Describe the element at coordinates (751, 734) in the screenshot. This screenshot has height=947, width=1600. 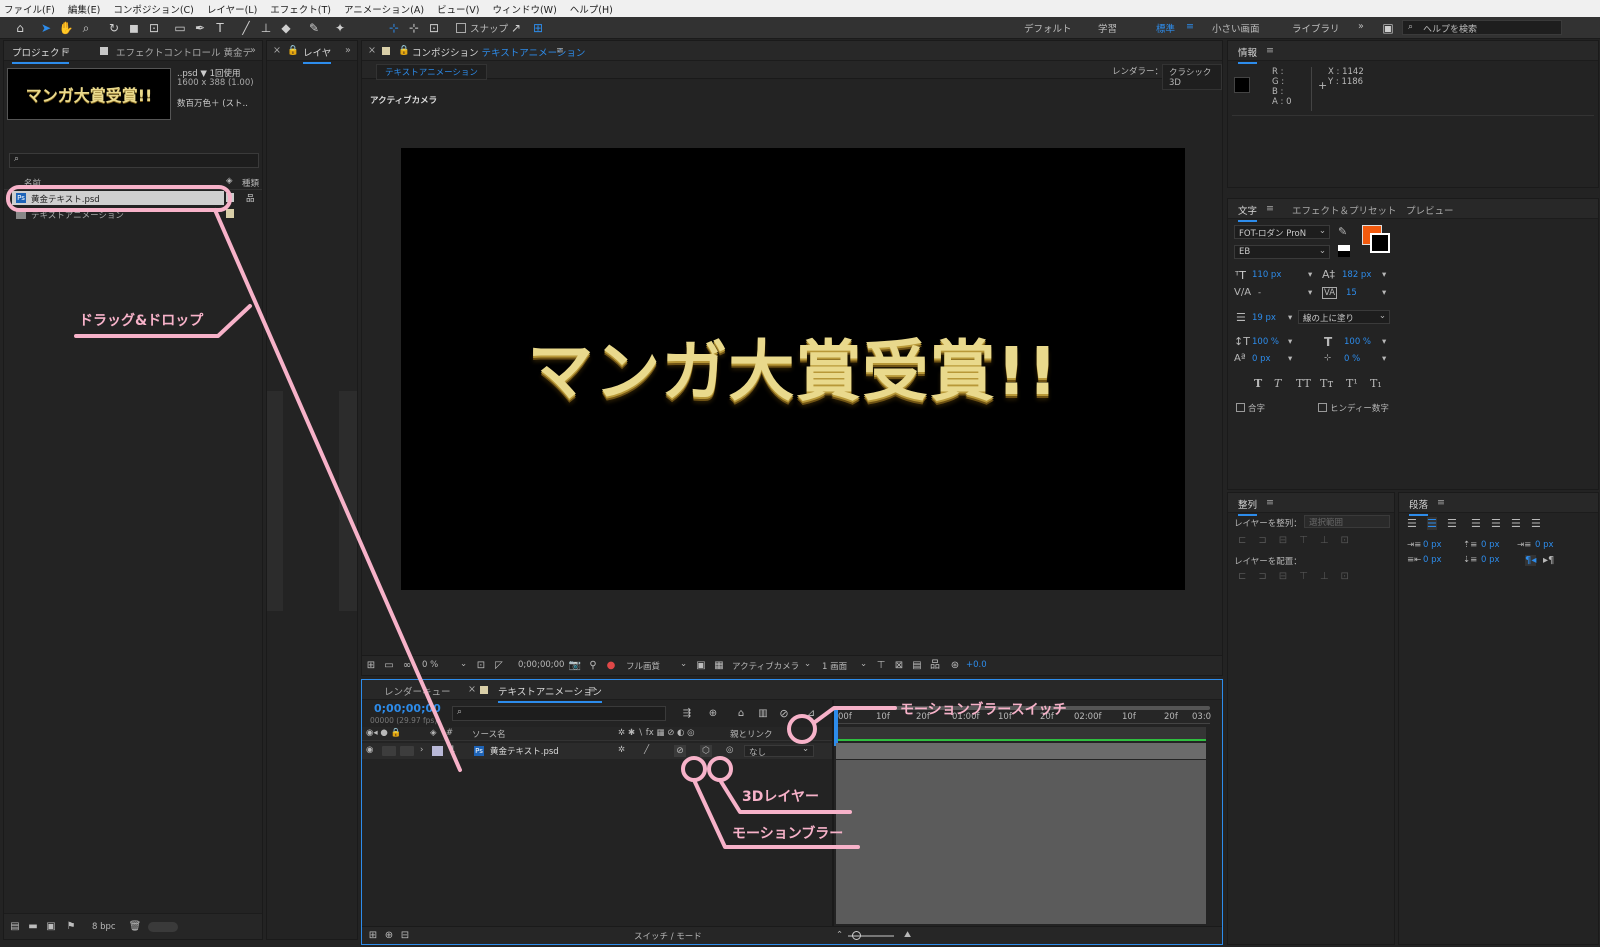
I see `col-parent-link: 親とリンク` at that location.